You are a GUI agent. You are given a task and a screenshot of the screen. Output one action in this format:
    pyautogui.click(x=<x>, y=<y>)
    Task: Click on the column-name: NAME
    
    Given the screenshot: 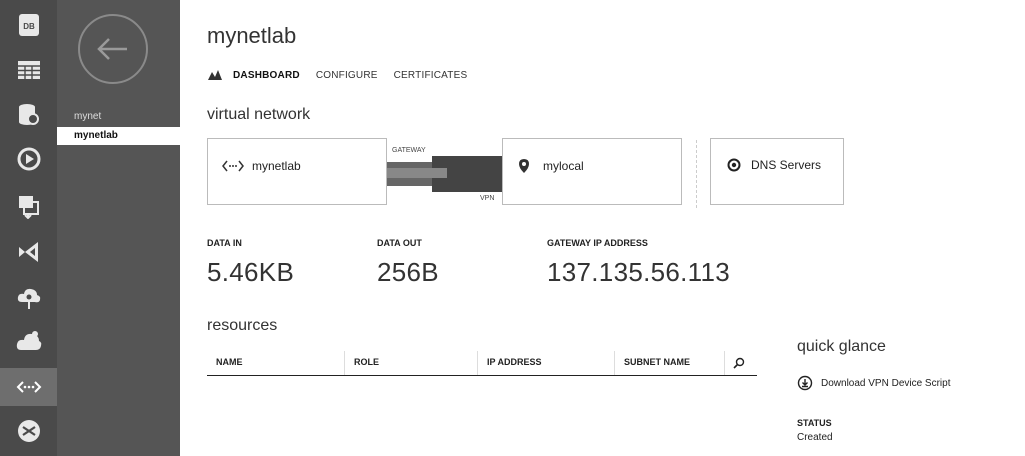 What is the action you would take?
    pyautogui.click(x=229, y=362)
    